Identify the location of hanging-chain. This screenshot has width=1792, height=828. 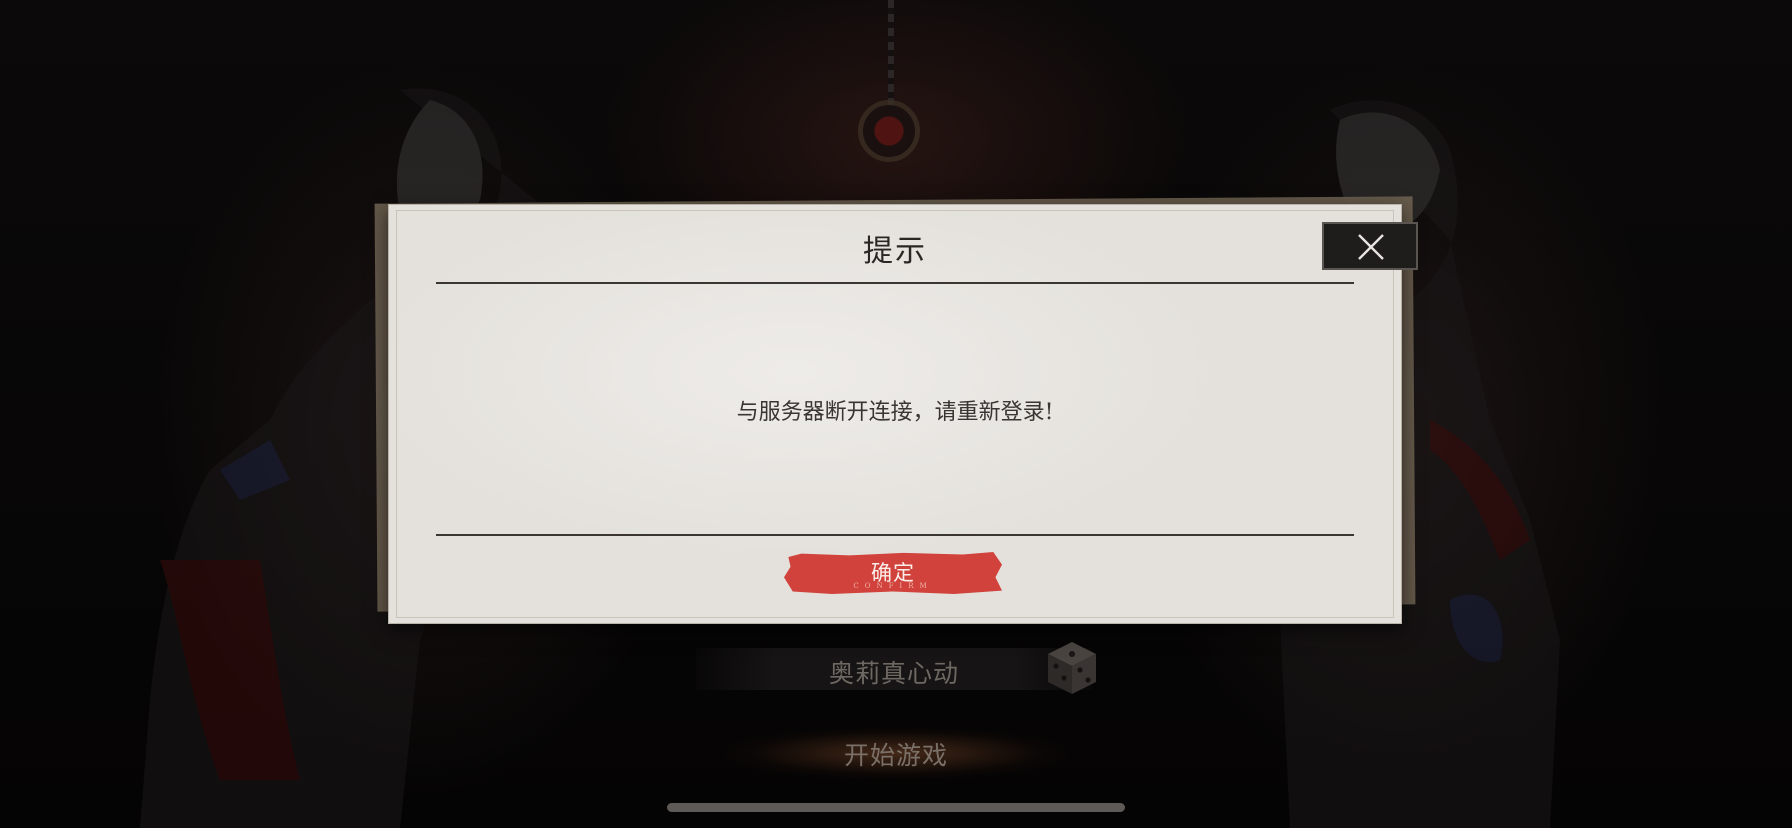
(891, 55).